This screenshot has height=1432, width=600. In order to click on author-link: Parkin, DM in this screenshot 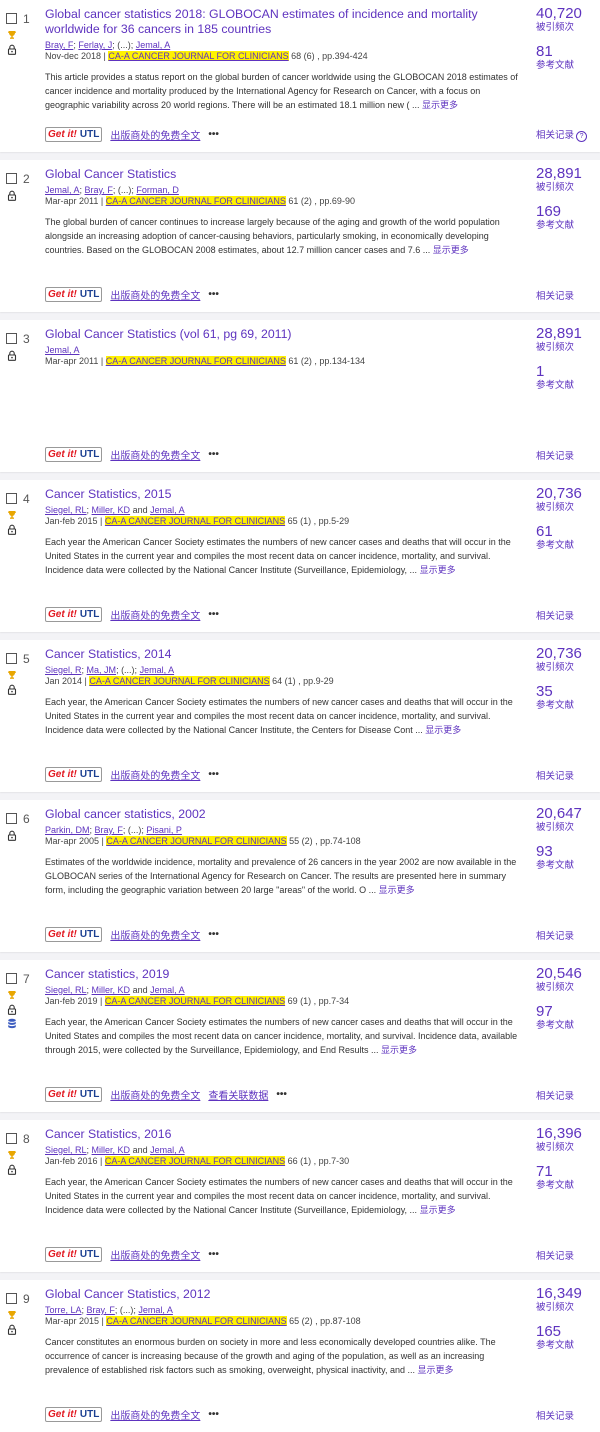, I will do `click(67, 830)`.